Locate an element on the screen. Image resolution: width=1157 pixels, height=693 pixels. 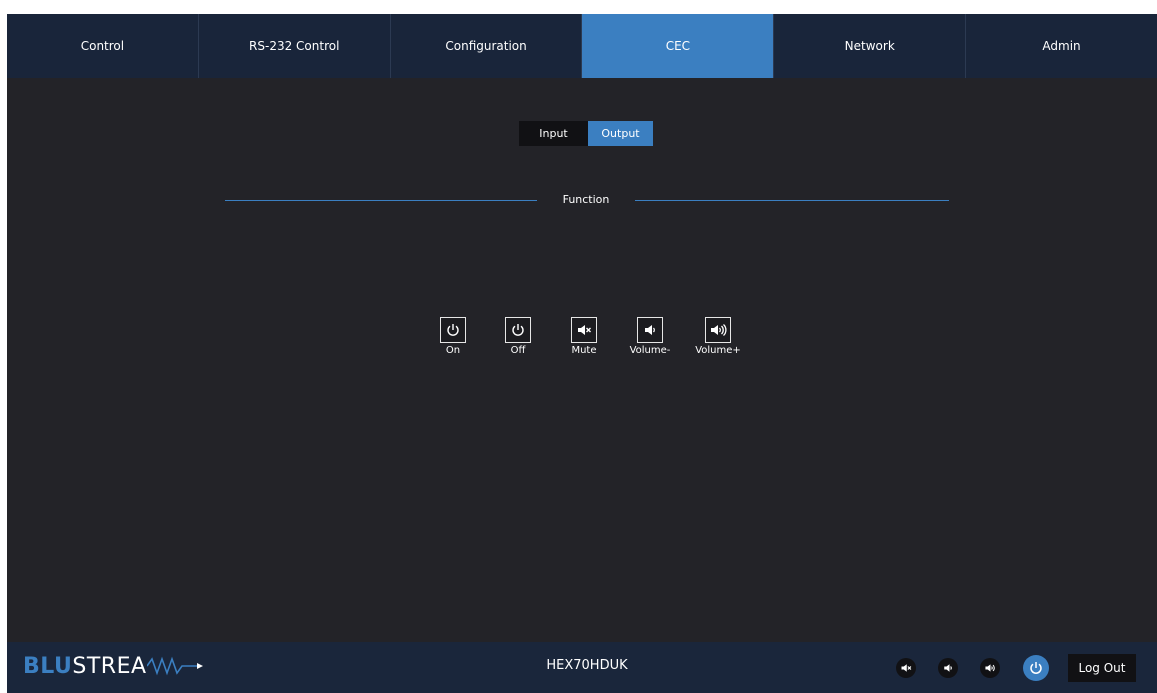
cec-off-button: Off is located at coordinates (518, 336).